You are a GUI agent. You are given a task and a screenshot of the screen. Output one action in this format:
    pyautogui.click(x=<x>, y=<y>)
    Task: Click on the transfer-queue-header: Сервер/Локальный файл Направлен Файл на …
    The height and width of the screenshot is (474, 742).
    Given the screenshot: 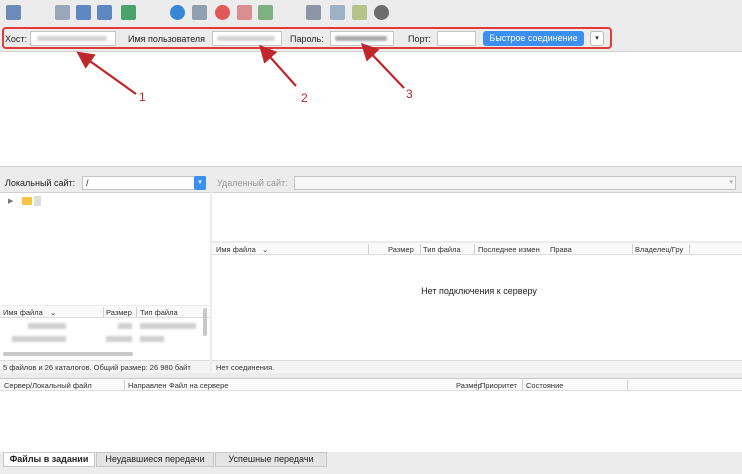 What is the action you would take?
    pyautogui.click(x=371, y=385)
    